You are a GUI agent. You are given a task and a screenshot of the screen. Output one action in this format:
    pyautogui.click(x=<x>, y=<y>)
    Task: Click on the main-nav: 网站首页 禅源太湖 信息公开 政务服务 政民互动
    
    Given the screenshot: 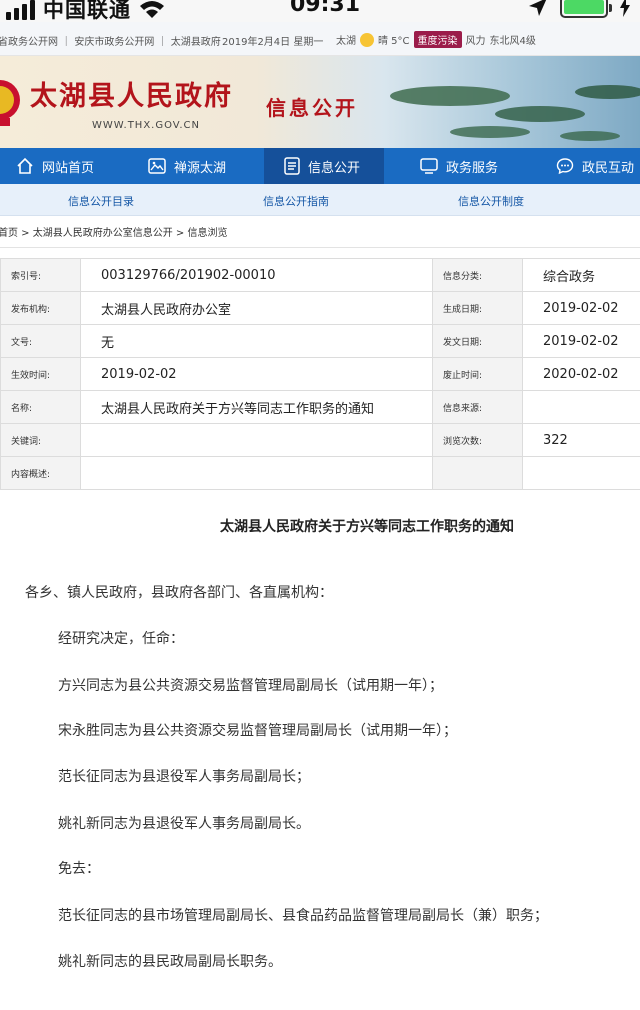 What is the action you would take?
    pyautogui.click(x=320, y=166)
    